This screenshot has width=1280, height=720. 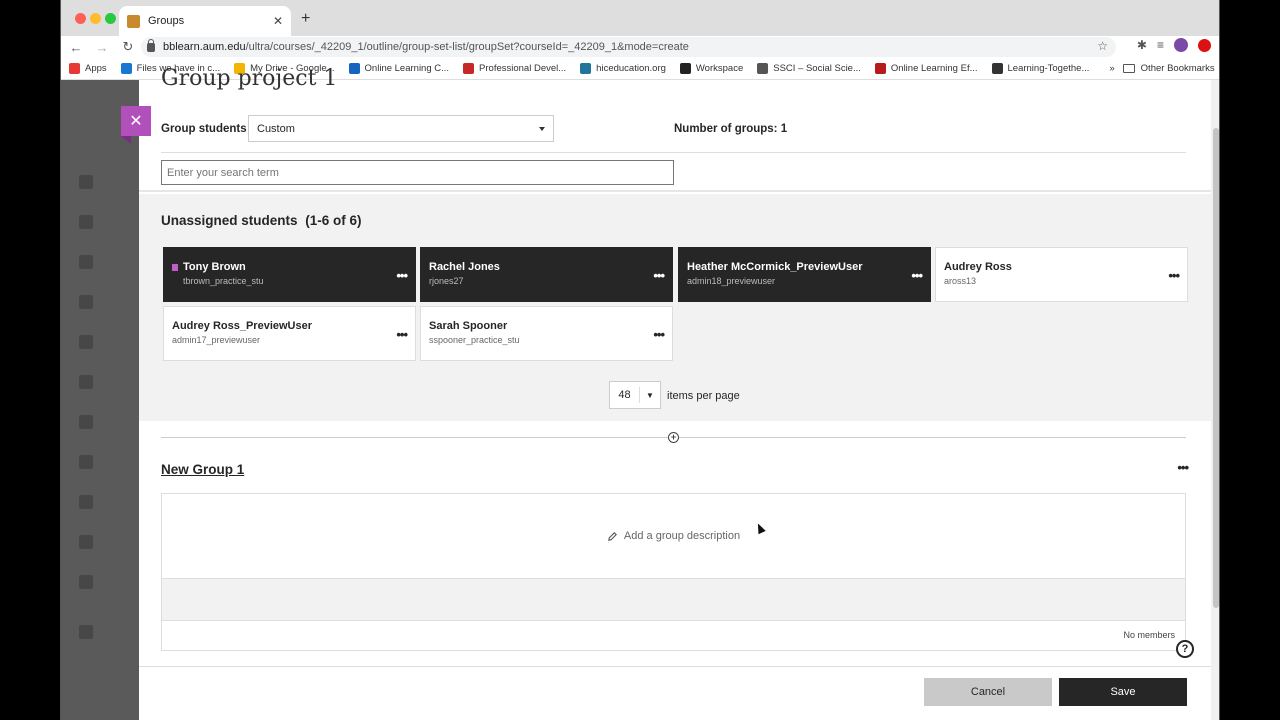 I want to click on no-members-text: No members, so click(x=1149, y=635).